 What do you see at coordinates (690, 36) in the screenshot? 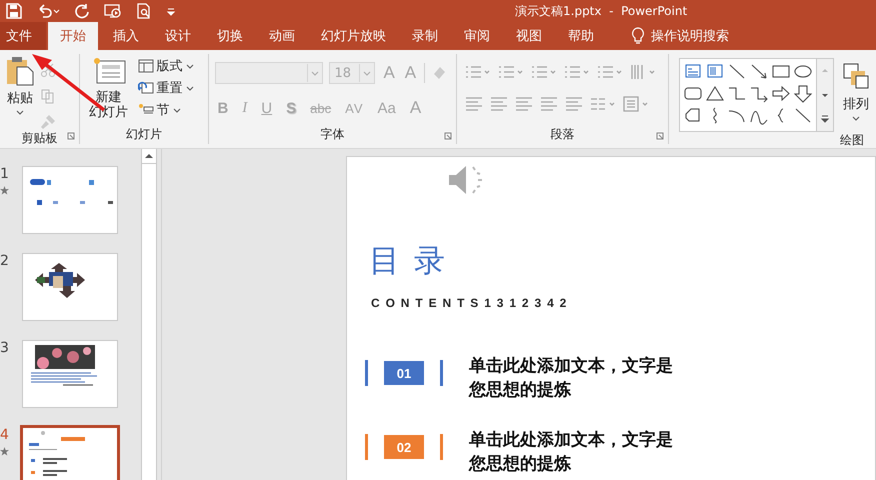
I see `tell-me-search: 操作说明搜索` at bounding box center [690, 36].